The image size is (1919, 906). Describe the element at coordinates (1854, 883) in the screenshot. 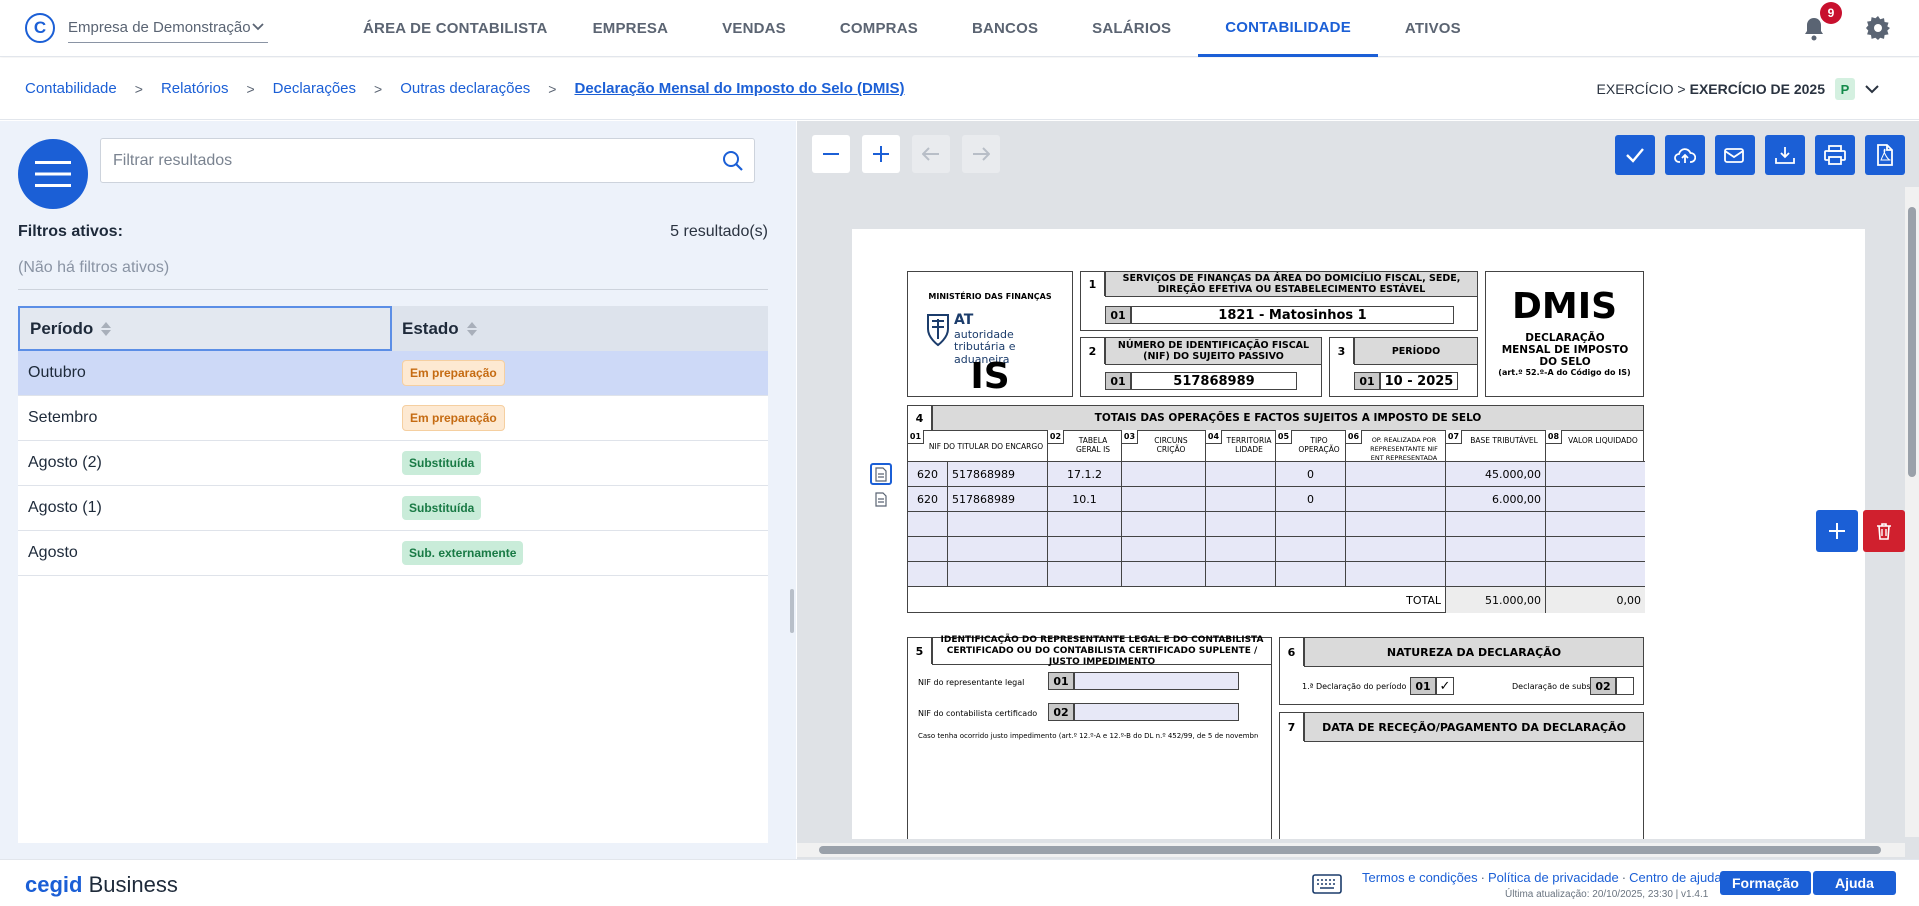

I see `ajuda-button: Ajuda` at that location.